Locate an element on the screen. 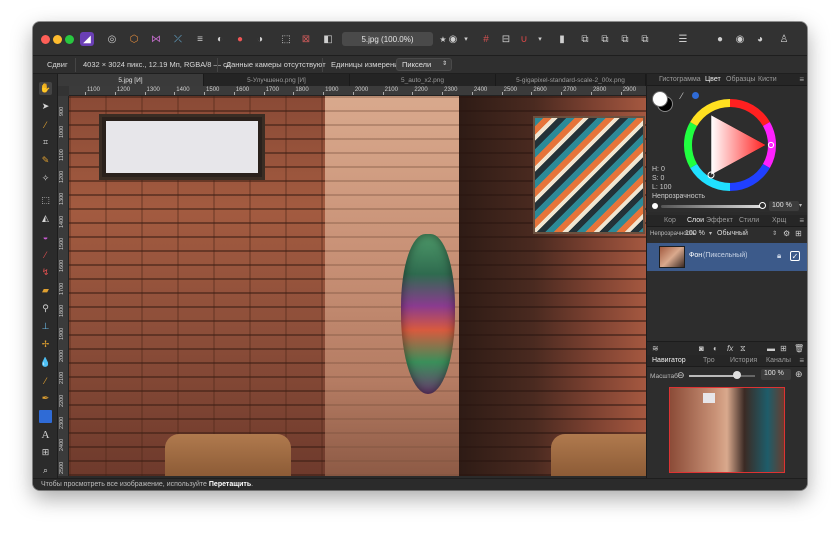  layers-stack-icon: ≋ is located at coordinates (655, 348).